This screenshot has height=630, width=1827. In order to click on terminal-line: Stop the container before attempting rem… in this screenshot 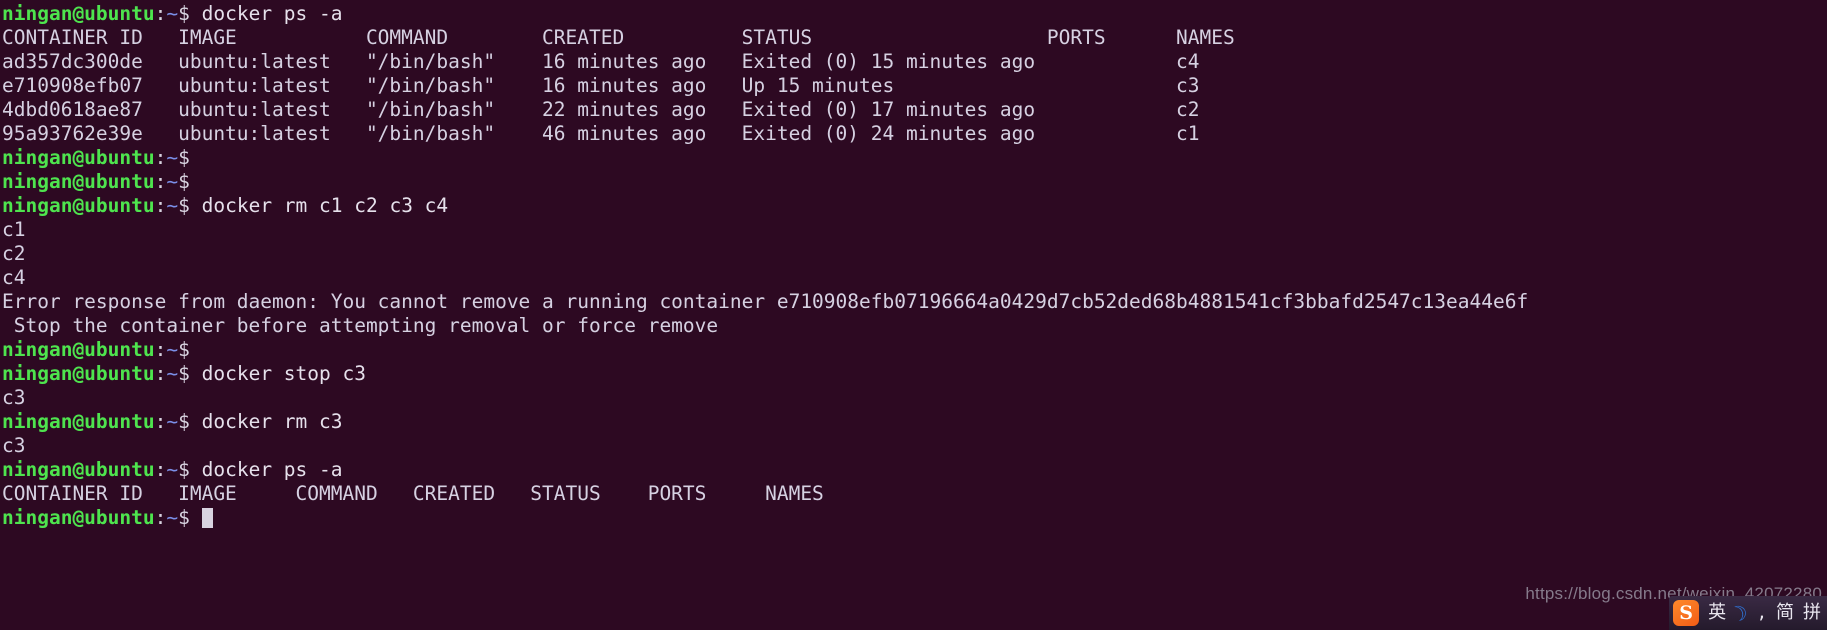, I will do `click(765, 326)`.